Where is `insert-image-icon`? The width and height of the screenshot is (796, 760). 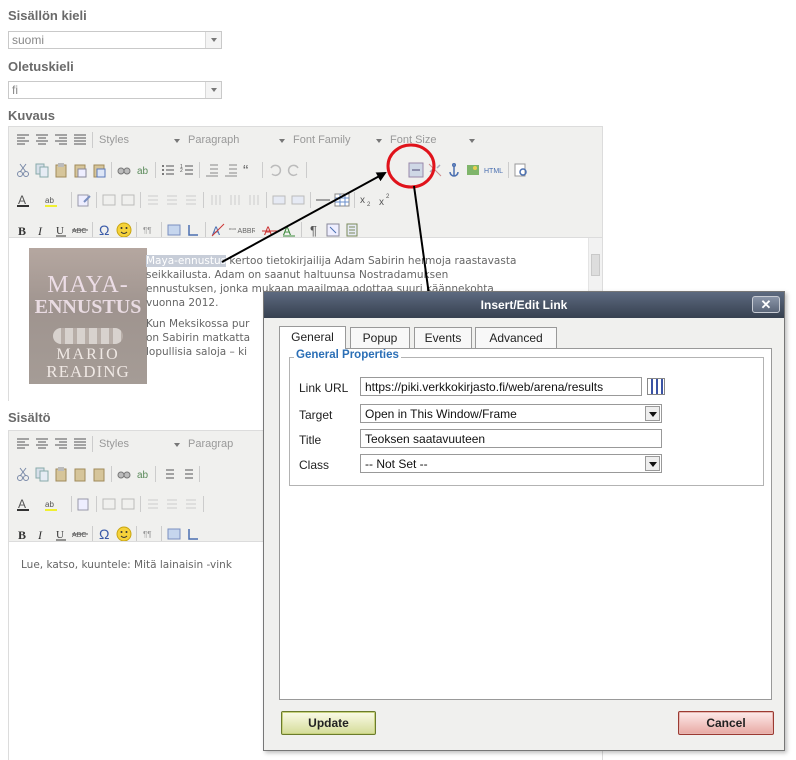 insert-image-icon is located at coordinates (473, 170).